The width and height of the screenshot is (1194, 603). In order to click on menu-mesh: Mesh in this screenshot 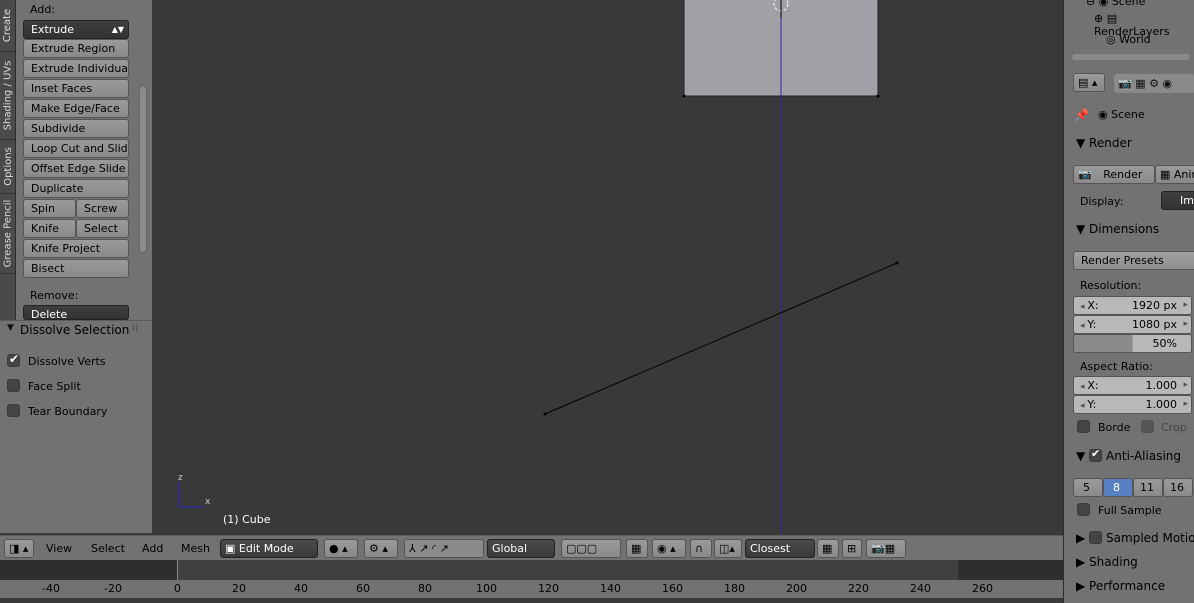, I will do `click(195, 548)`.